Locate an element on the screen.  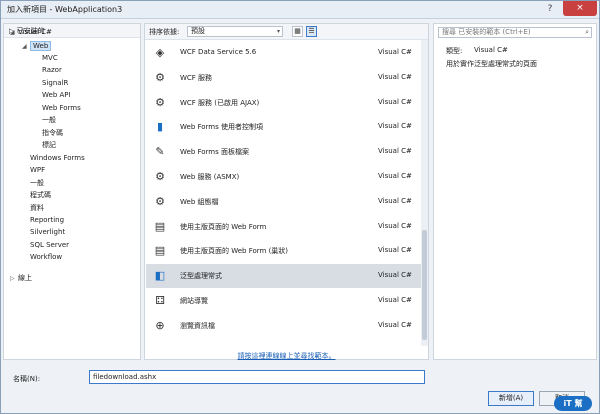
tree-node-label: Web API is located at coordinates (56, 95).